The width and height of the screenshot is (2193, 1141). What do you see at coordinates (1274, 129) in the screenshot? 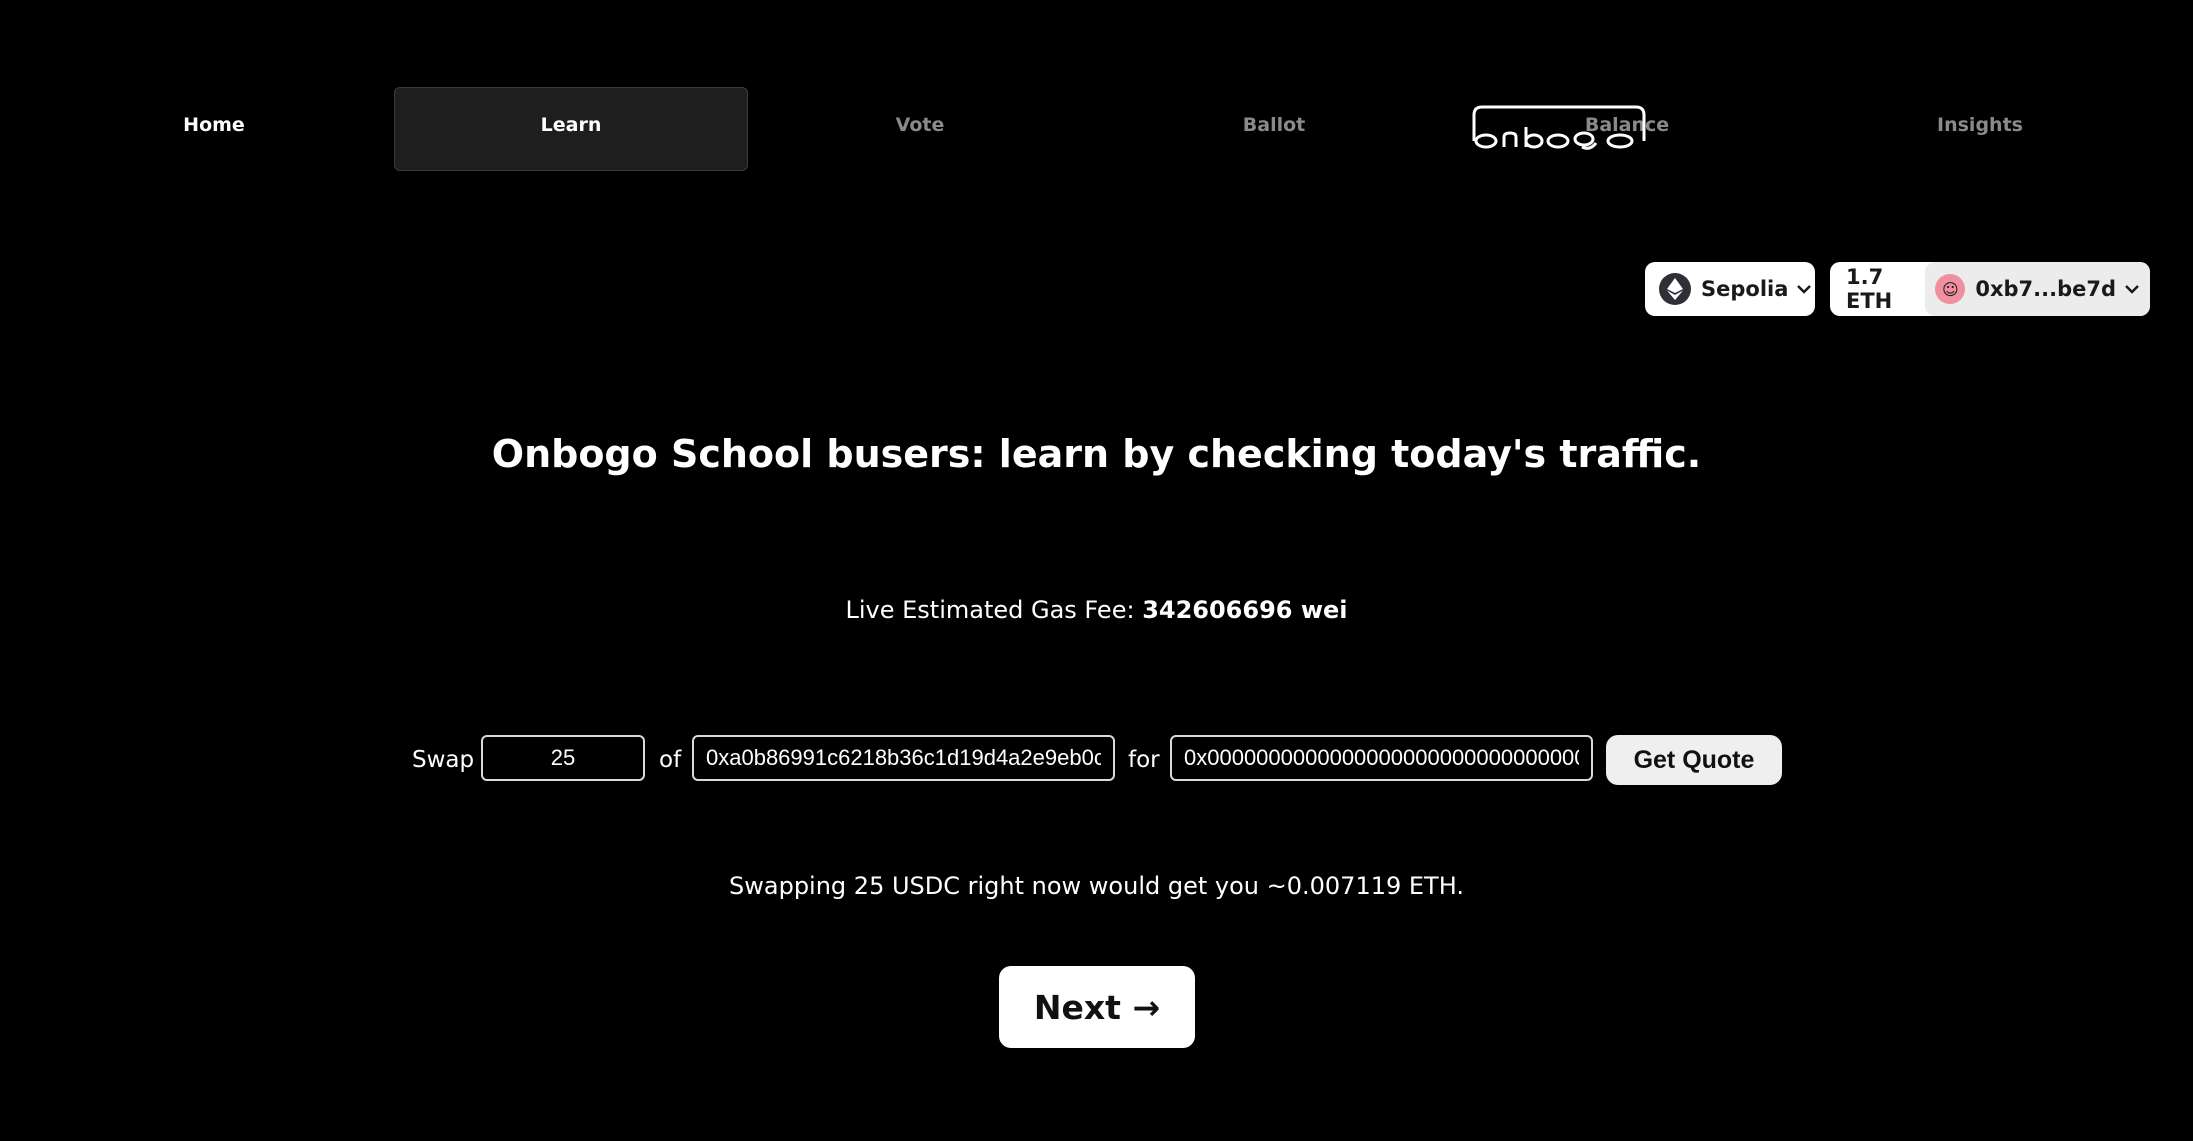
I see `nav-ballot: Ballot` at bounding box center [1274, 129].